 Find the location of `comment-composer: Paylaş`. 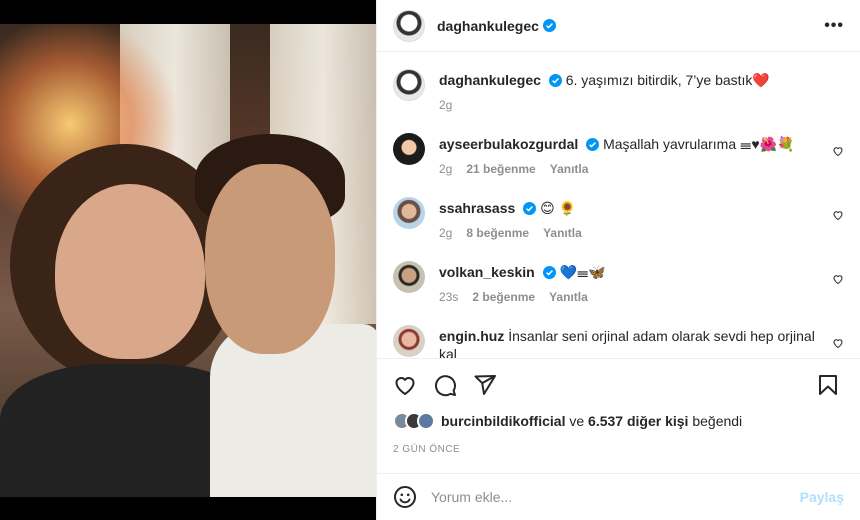

comment-composer: Paylaş is located at coordinates (618, 496).